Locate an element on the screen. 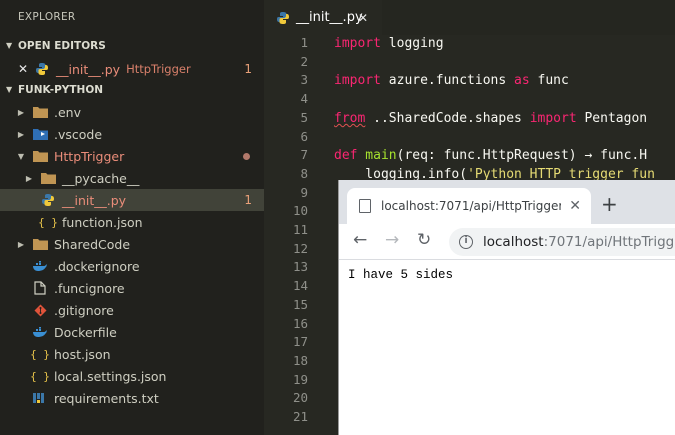 This screenshot has height=435, width=675. tree-item-requirements-txt: requirements.txt is located at coordinates (132, 398).